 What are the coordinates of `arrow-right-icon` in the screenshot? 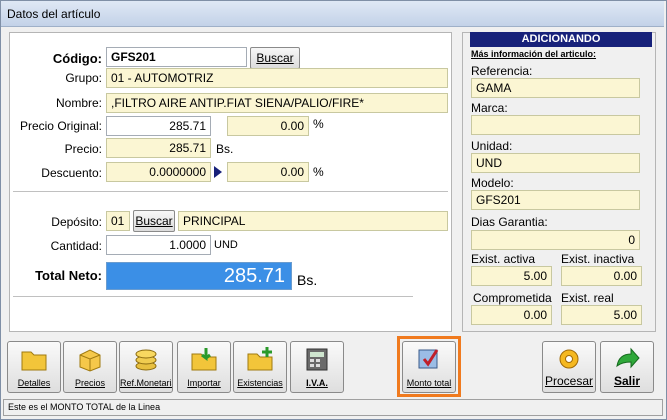 It's located at (218, 172).